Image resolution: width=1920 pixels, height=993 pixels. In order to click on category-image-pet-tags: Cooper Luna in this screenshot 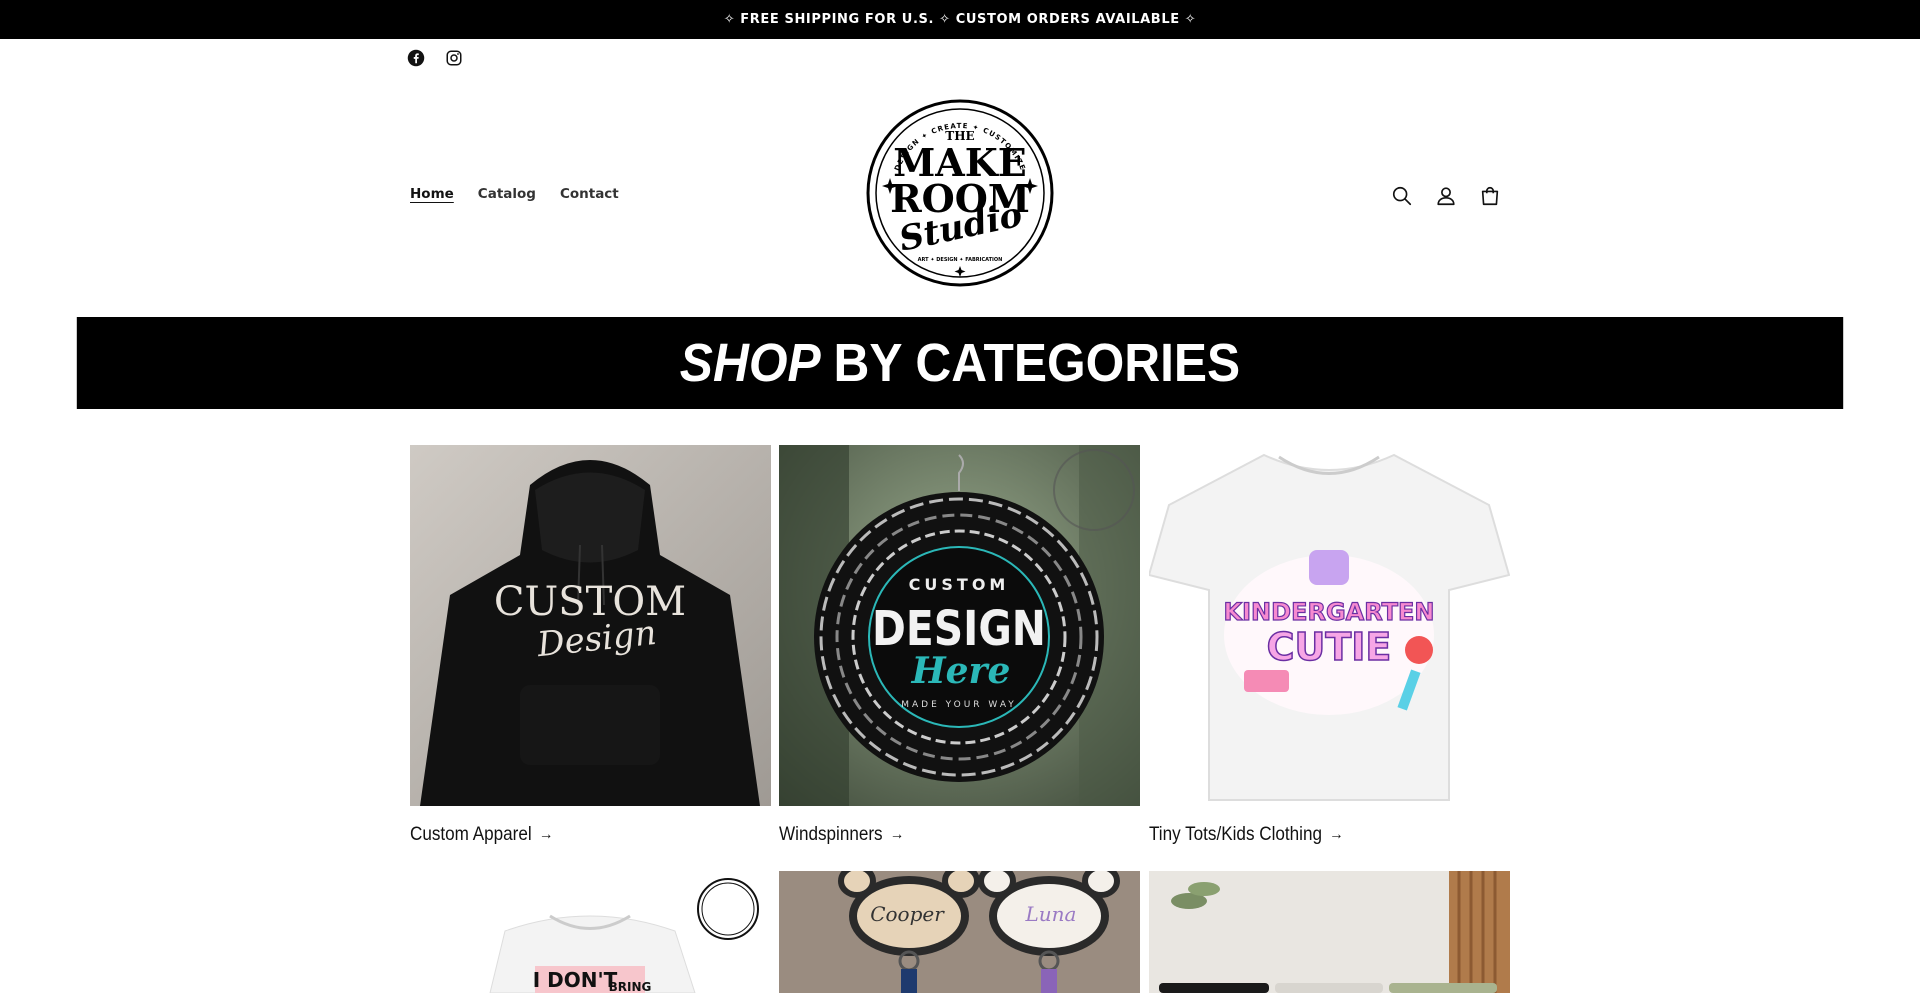, I will do `click(959, 932)`.